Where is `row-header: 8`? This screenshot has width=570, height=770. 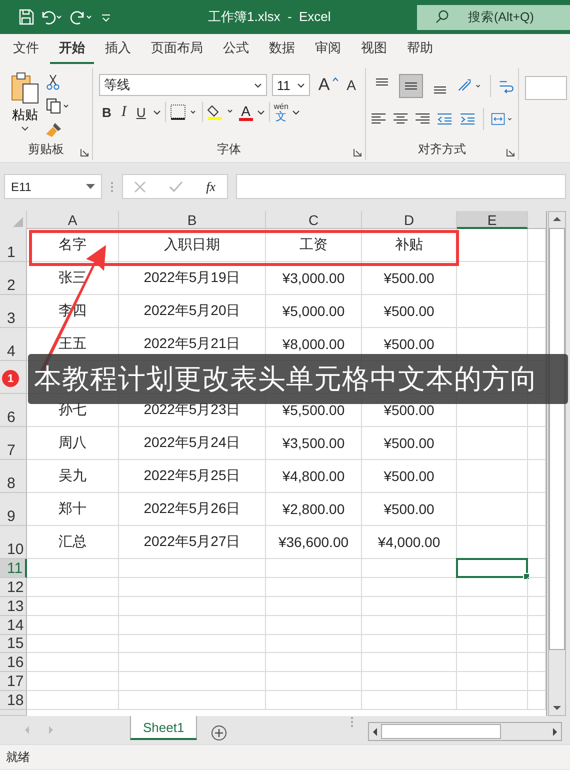 row-header: 8 is located at coordinates (13, 476).